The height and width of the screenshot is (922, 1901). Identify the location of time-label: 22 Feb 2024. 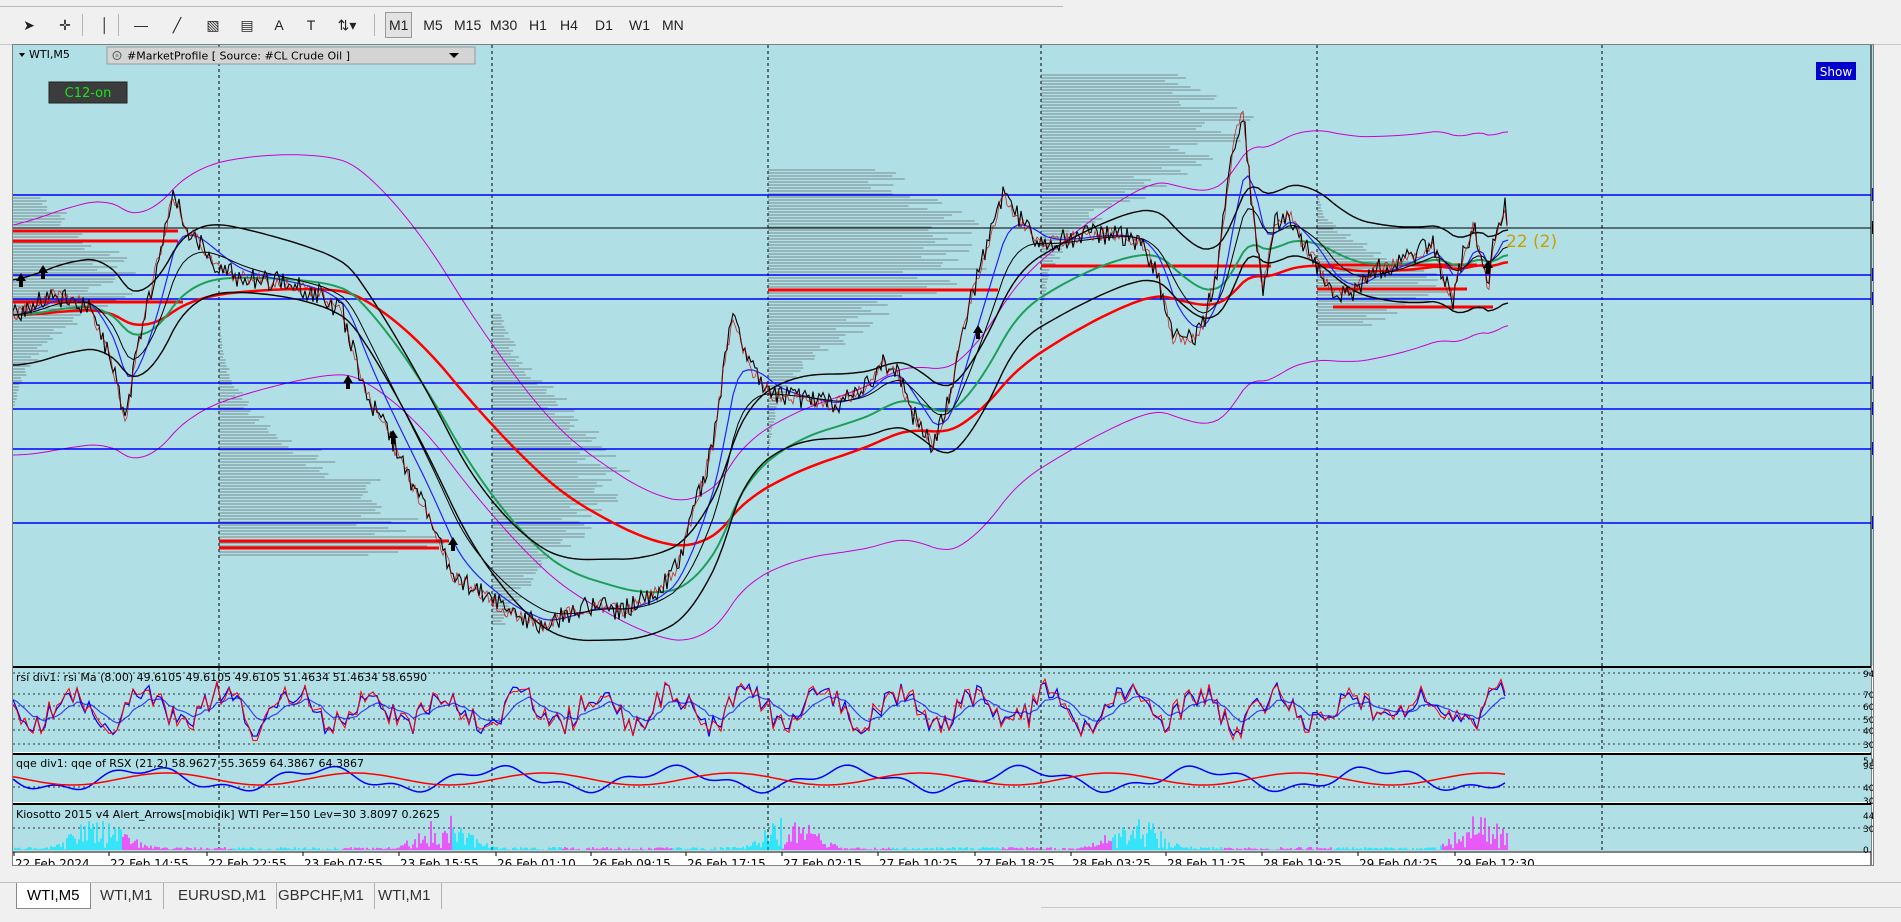
(52, 861).